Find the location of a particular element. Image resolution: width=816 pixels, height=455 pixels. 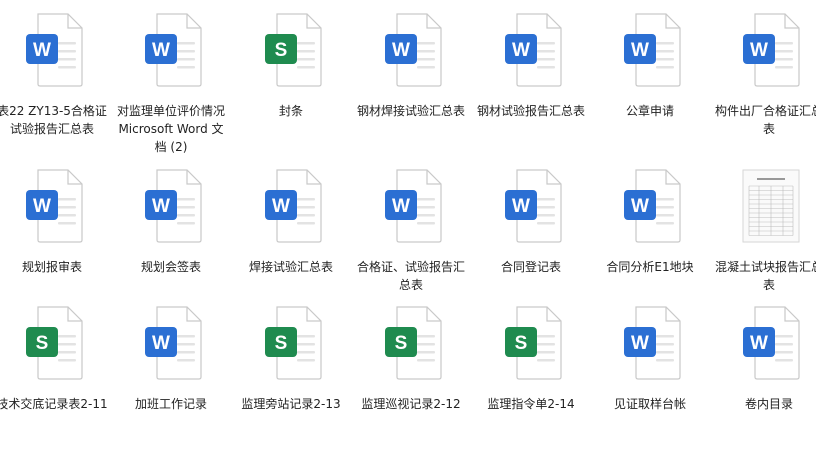

file-name-label: 封条 is located at coordinates (290, 111).